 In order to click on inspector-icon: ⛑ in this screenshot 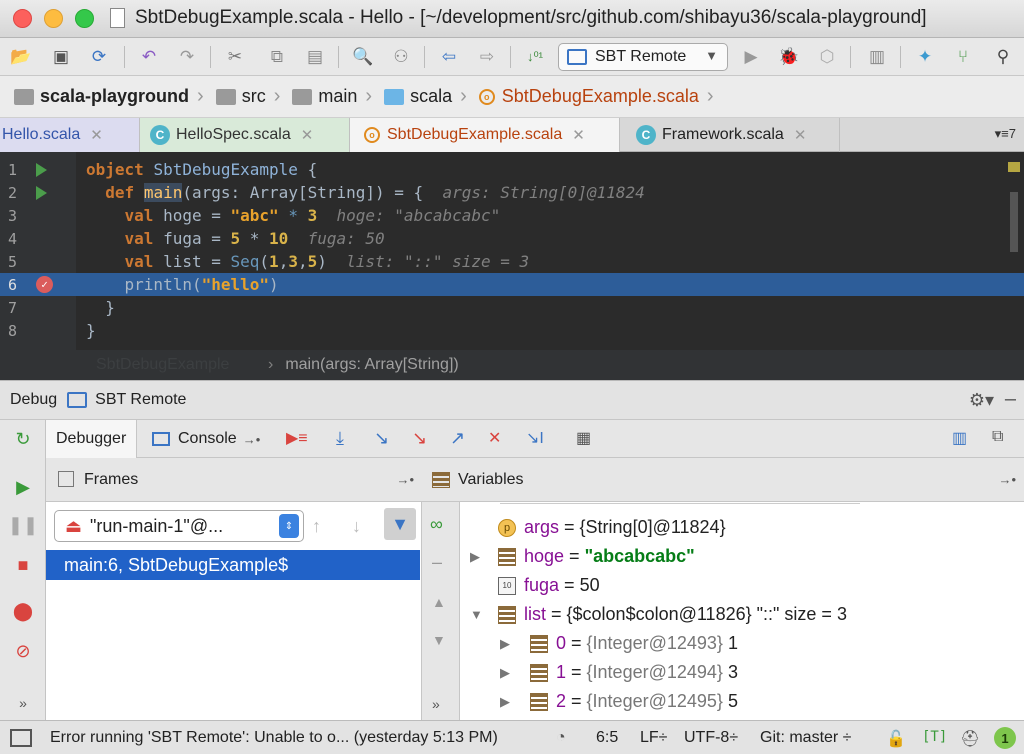, I will do `click(970, 739)`.